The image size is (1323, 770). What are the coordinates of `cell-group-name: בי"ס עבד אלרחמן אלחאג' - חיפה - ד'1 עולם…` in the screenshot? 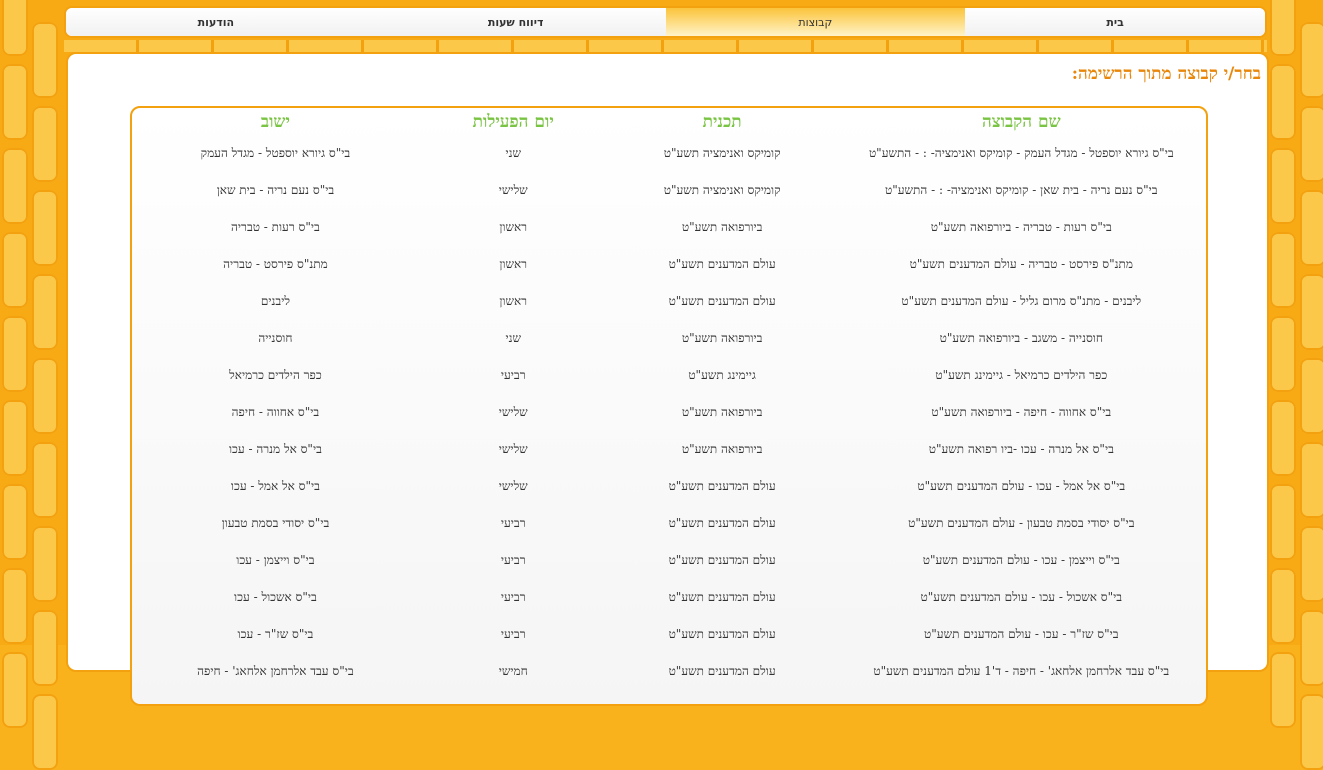 It's located at (1021, 671).